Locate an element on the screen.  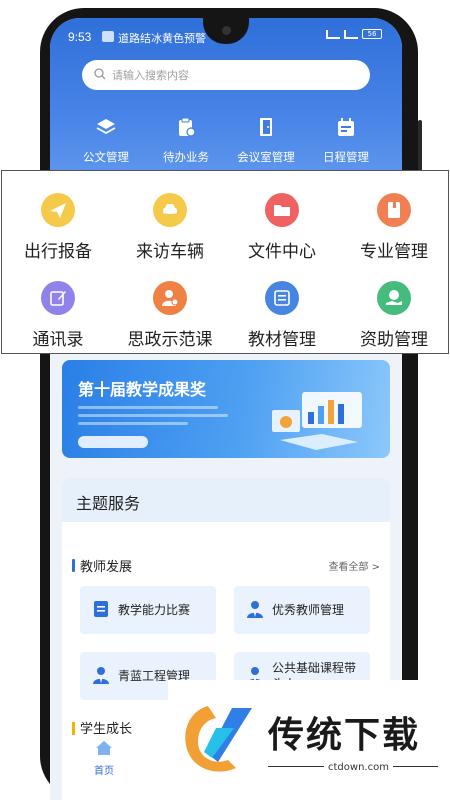
section-header: 主题服务 is located at coordinates (226, 500).